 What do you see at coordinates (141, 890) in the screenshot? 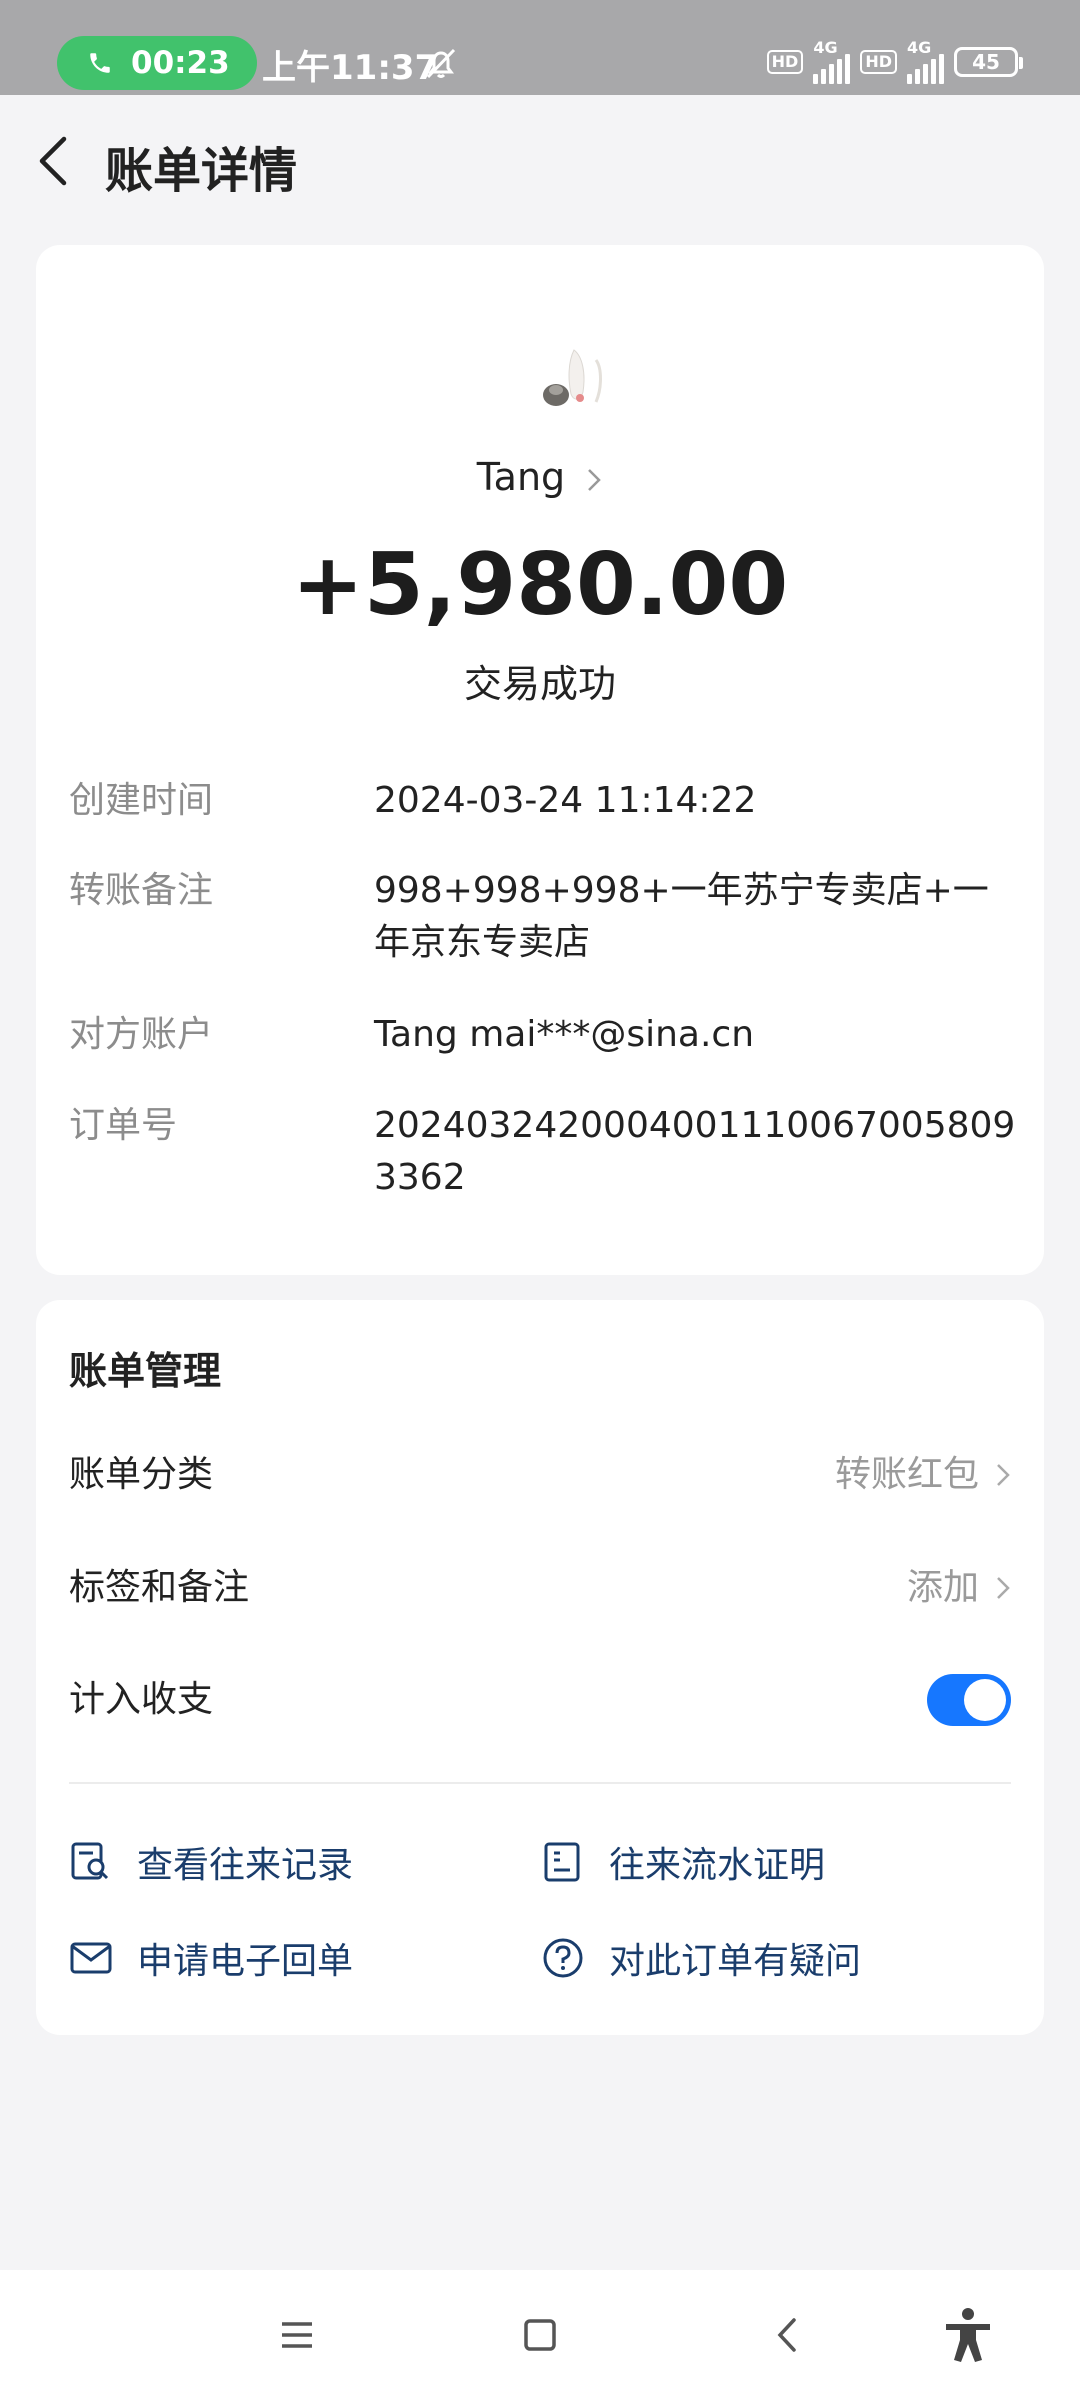
I see `detail-label: 转账备注` at bounding box center [141, 890].